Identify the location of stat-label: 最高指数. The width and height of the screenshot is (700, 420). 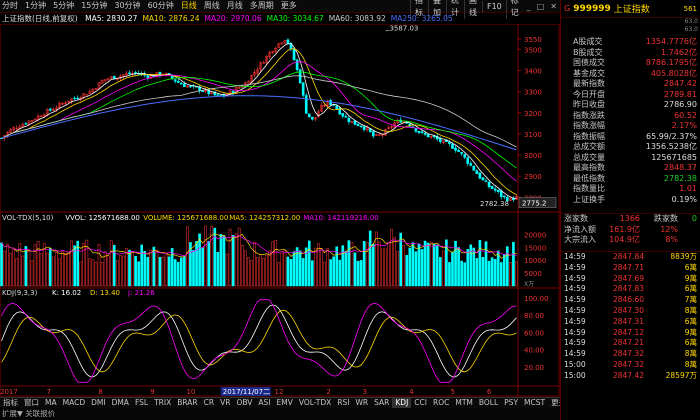
(589, 167).